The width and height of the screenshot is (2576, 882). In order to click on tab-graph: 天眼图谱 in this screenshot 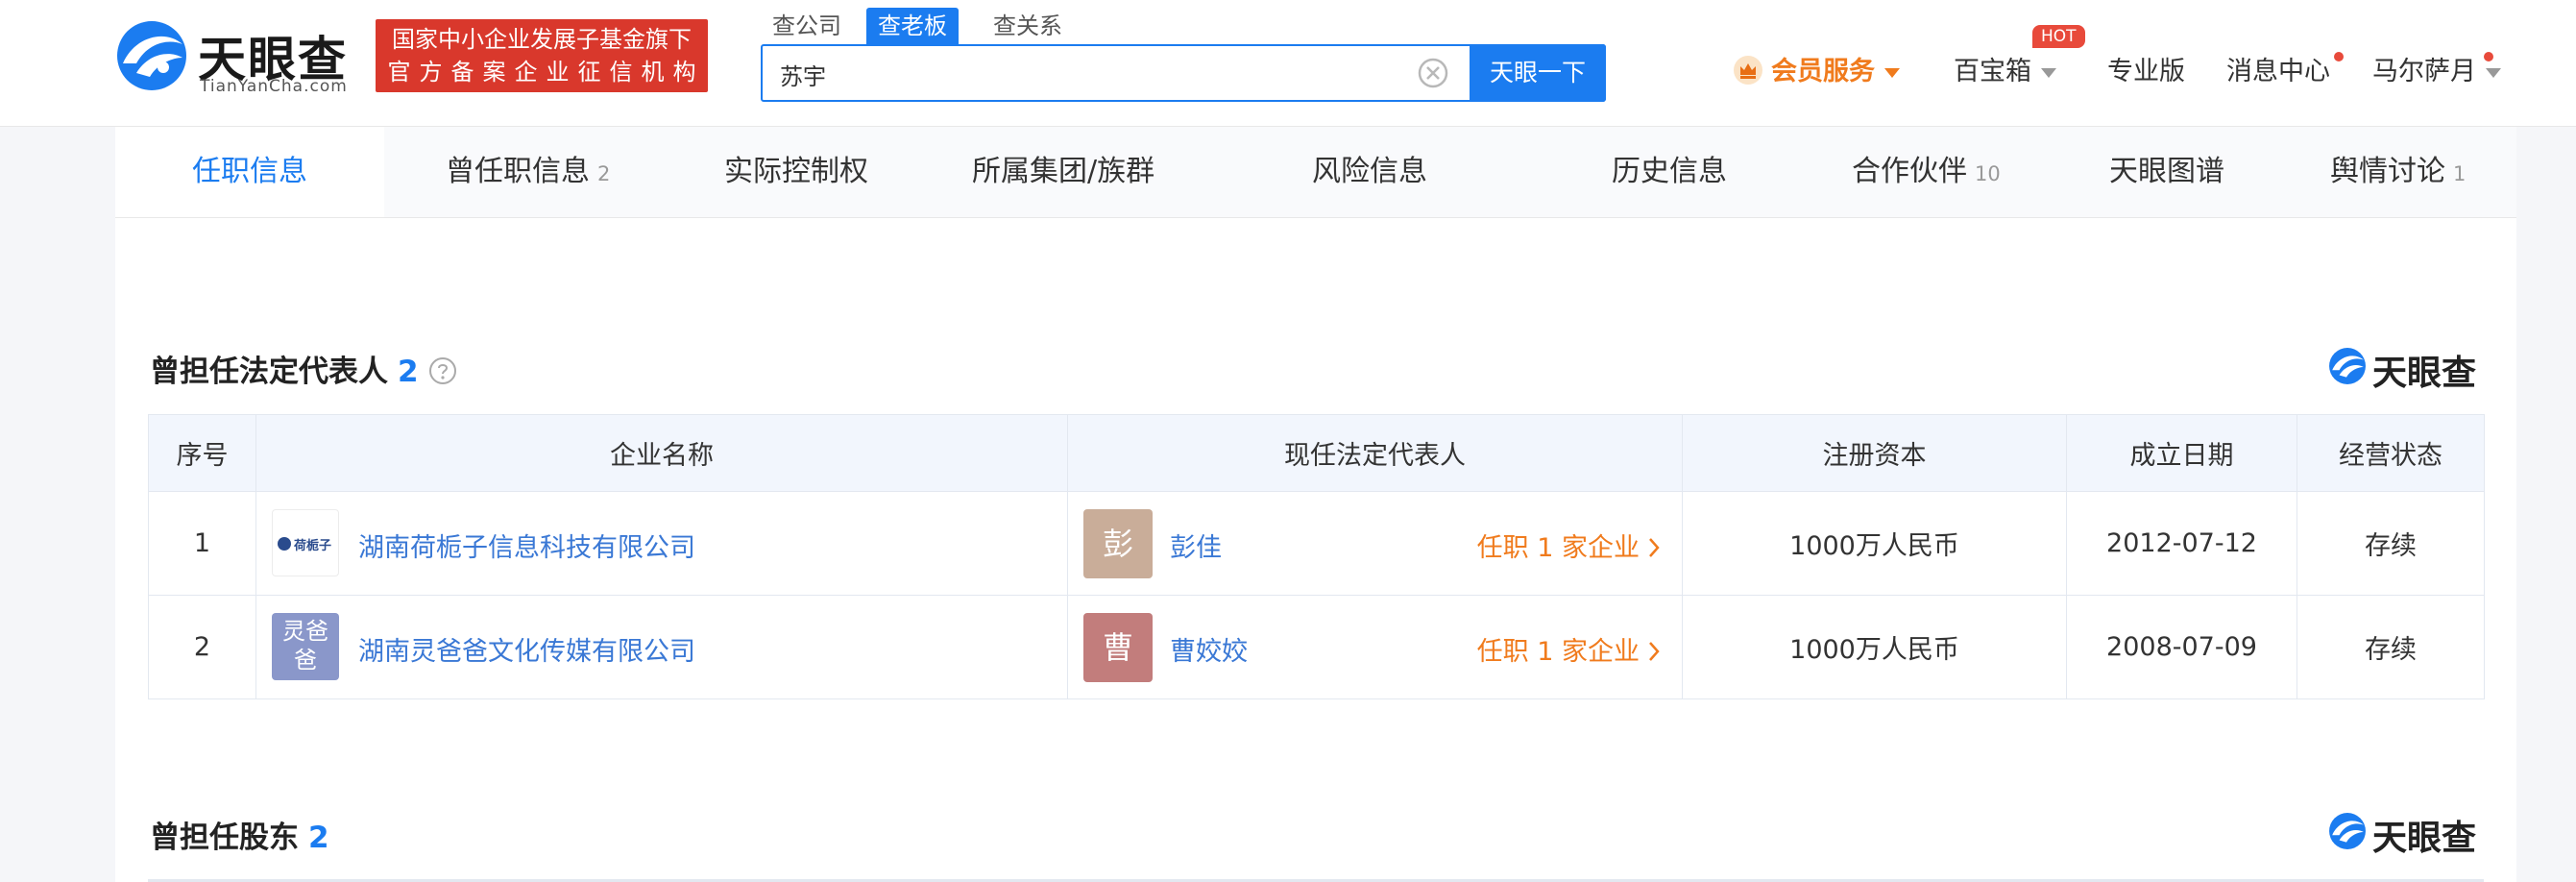, I will do `click(2166, 172)`.